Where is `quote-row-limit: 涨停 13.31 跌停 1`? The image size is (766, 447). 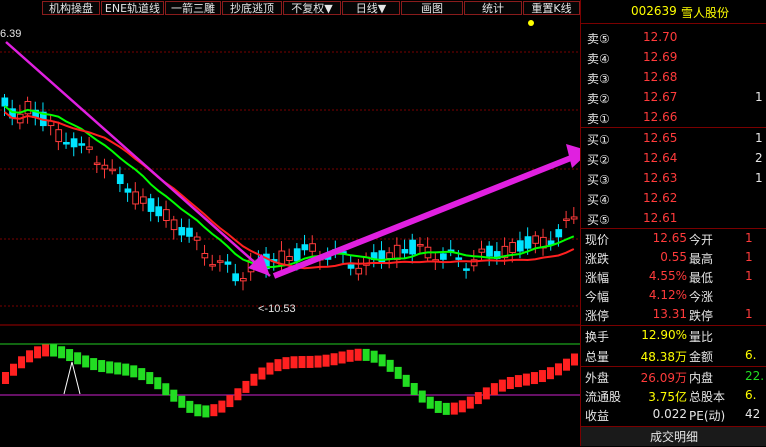
quote-row-limit: 涨停 13.31 跌停 1 is located at coordinates (673, 315).